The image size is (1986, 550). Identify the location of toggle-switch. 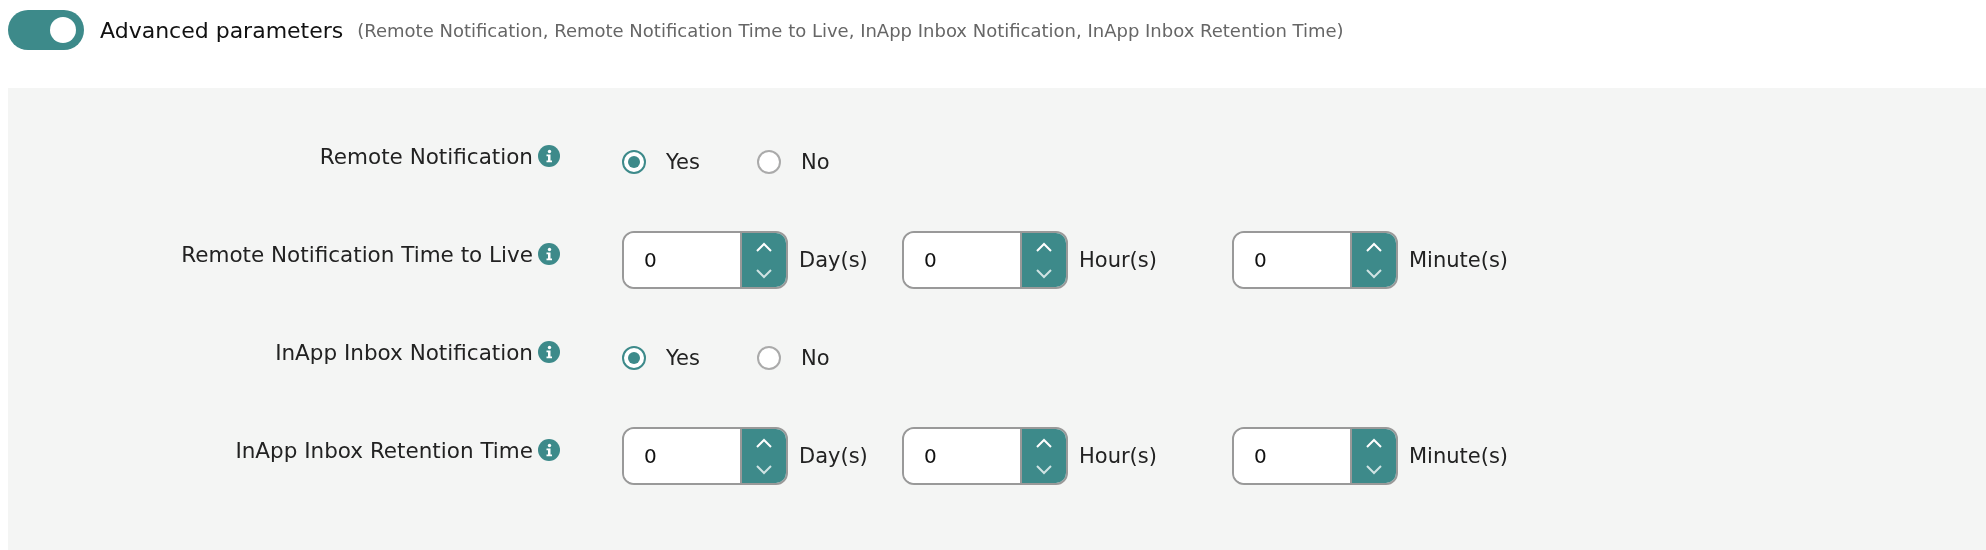
(46, 30).